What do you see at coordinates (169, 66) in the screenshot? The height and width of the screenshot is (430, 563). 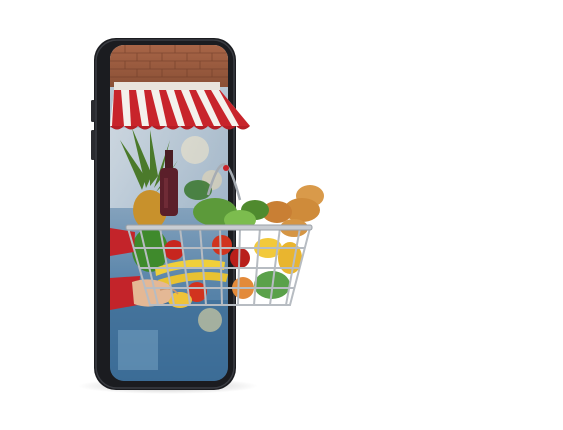 I see `brick-wall` at bounding box center [169, 66].